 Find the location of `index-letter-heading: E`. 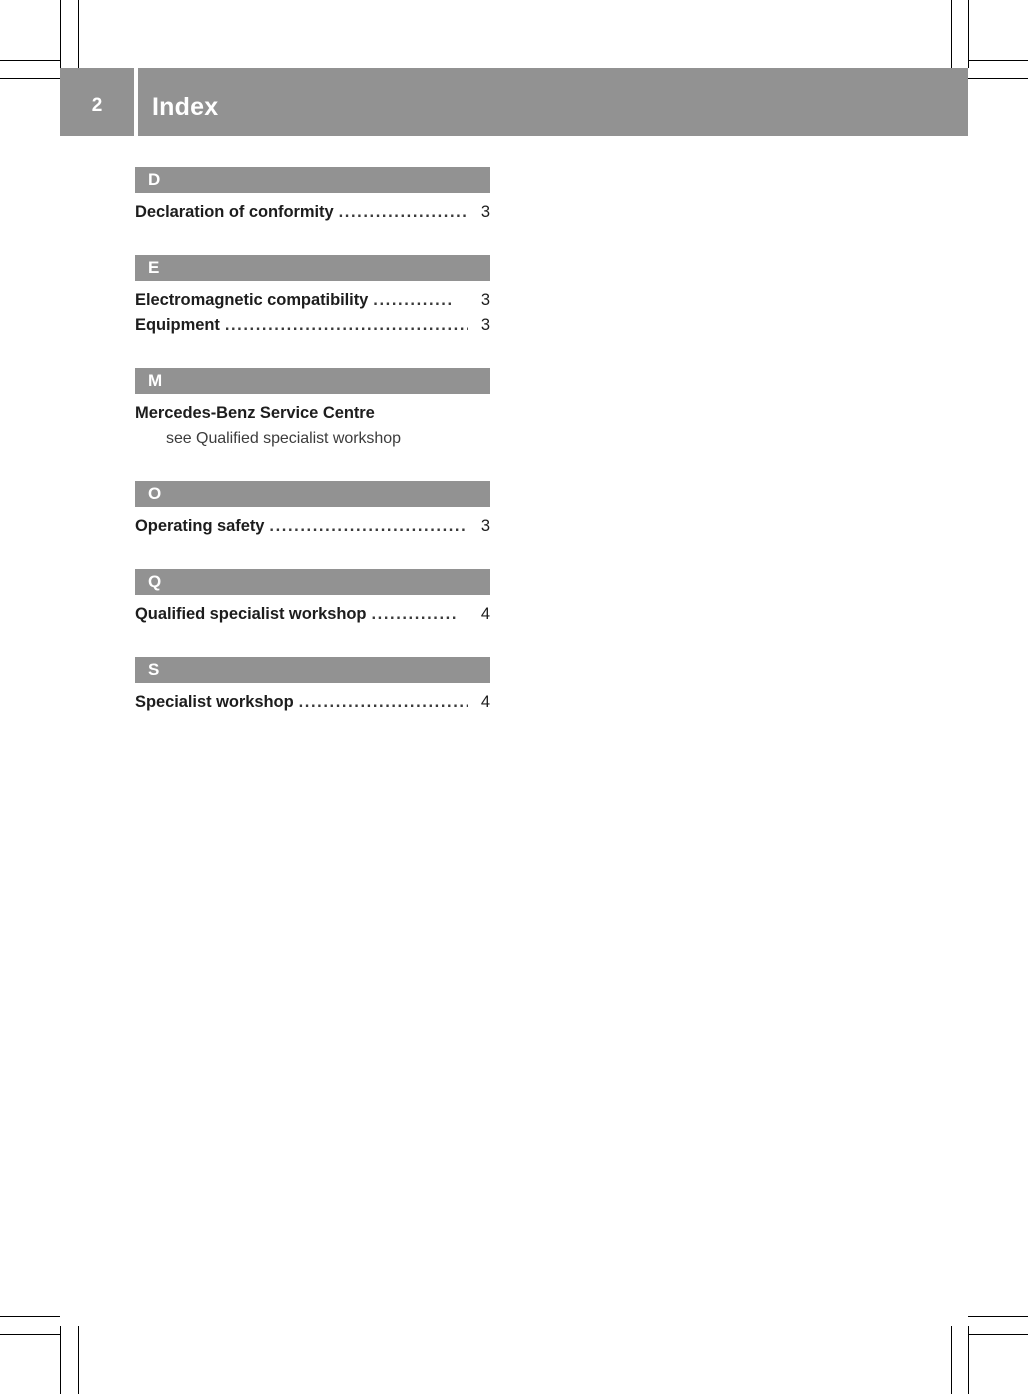

index-letter-heading: E is located at coordinates (312, 268).